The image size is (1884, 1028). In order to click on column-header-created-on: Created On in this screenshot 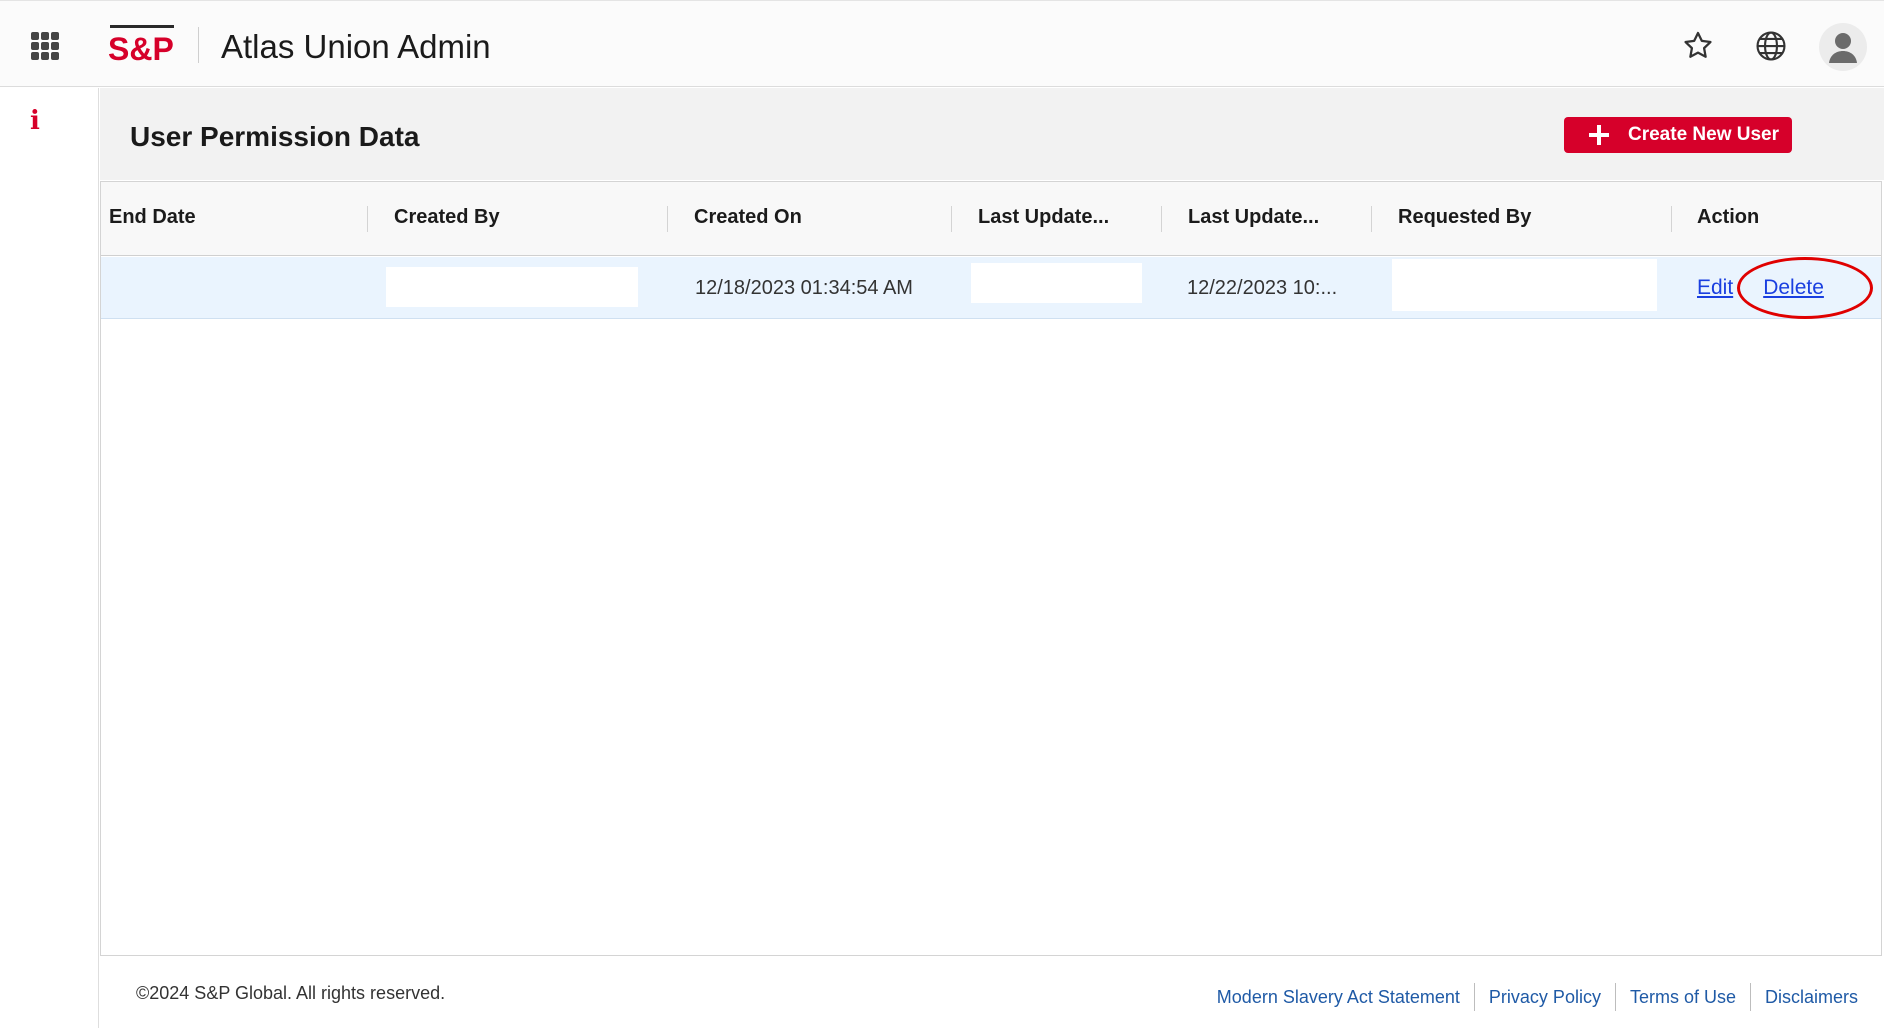, I will do `click(748, 217)`.